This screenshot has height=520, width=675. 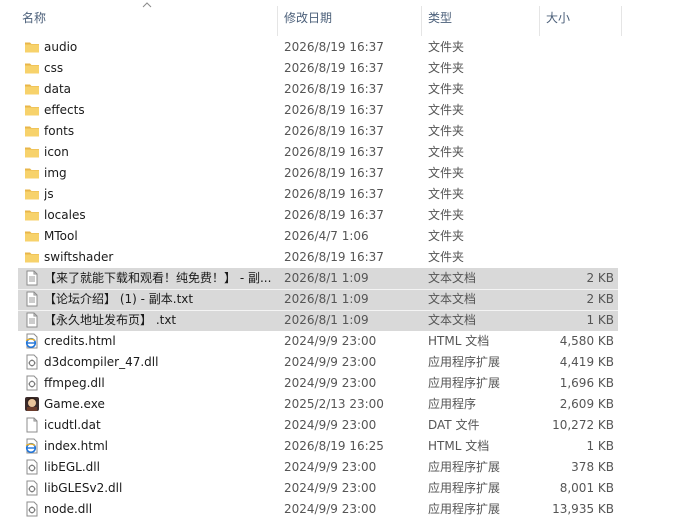 What do you see at coordinates (56, 152) in the screenshot?
I see `file-name: icon` at bounding box center [56, 152].